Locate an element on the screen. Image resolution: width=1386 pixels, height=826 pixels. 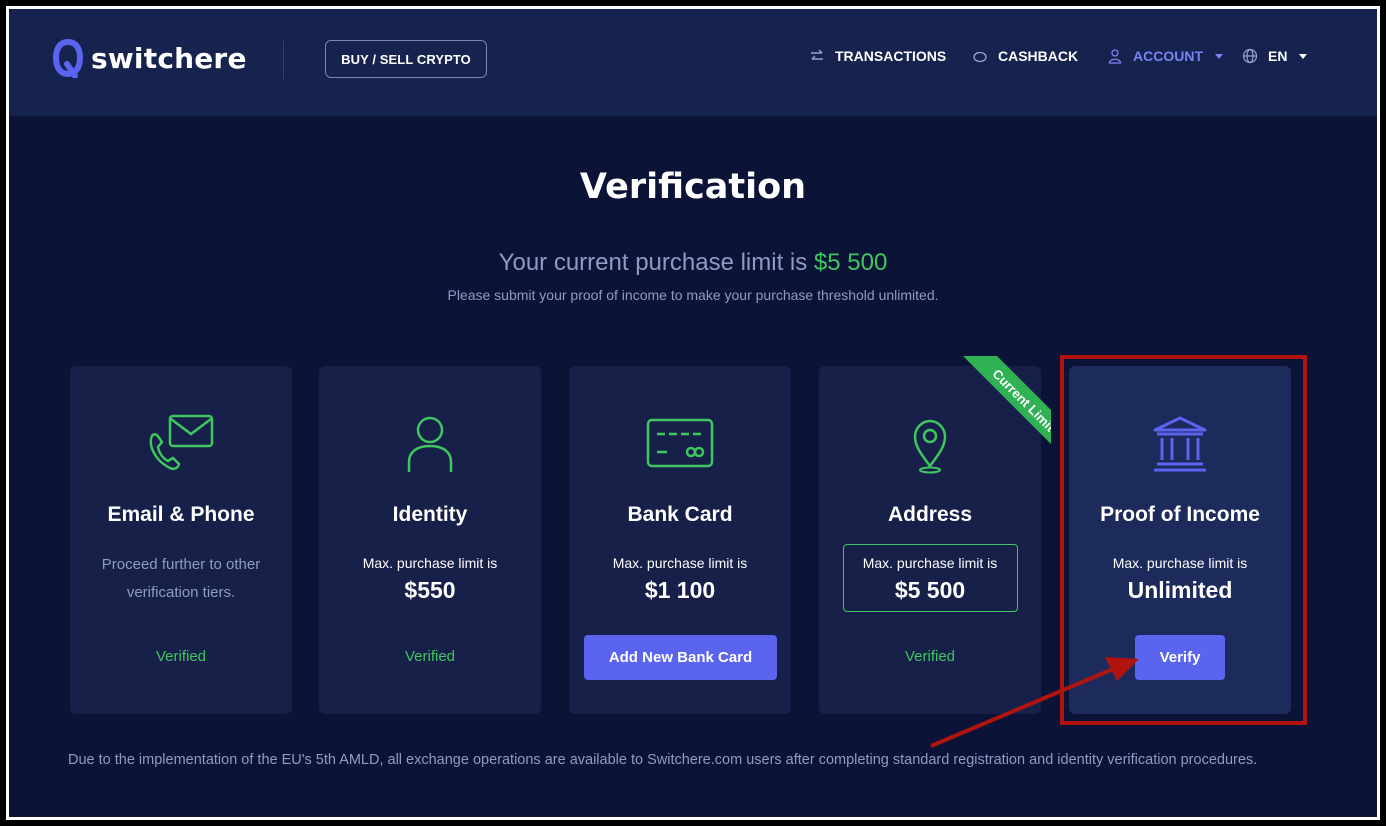
language-selector: EN is located at coordinates (1275, 56).